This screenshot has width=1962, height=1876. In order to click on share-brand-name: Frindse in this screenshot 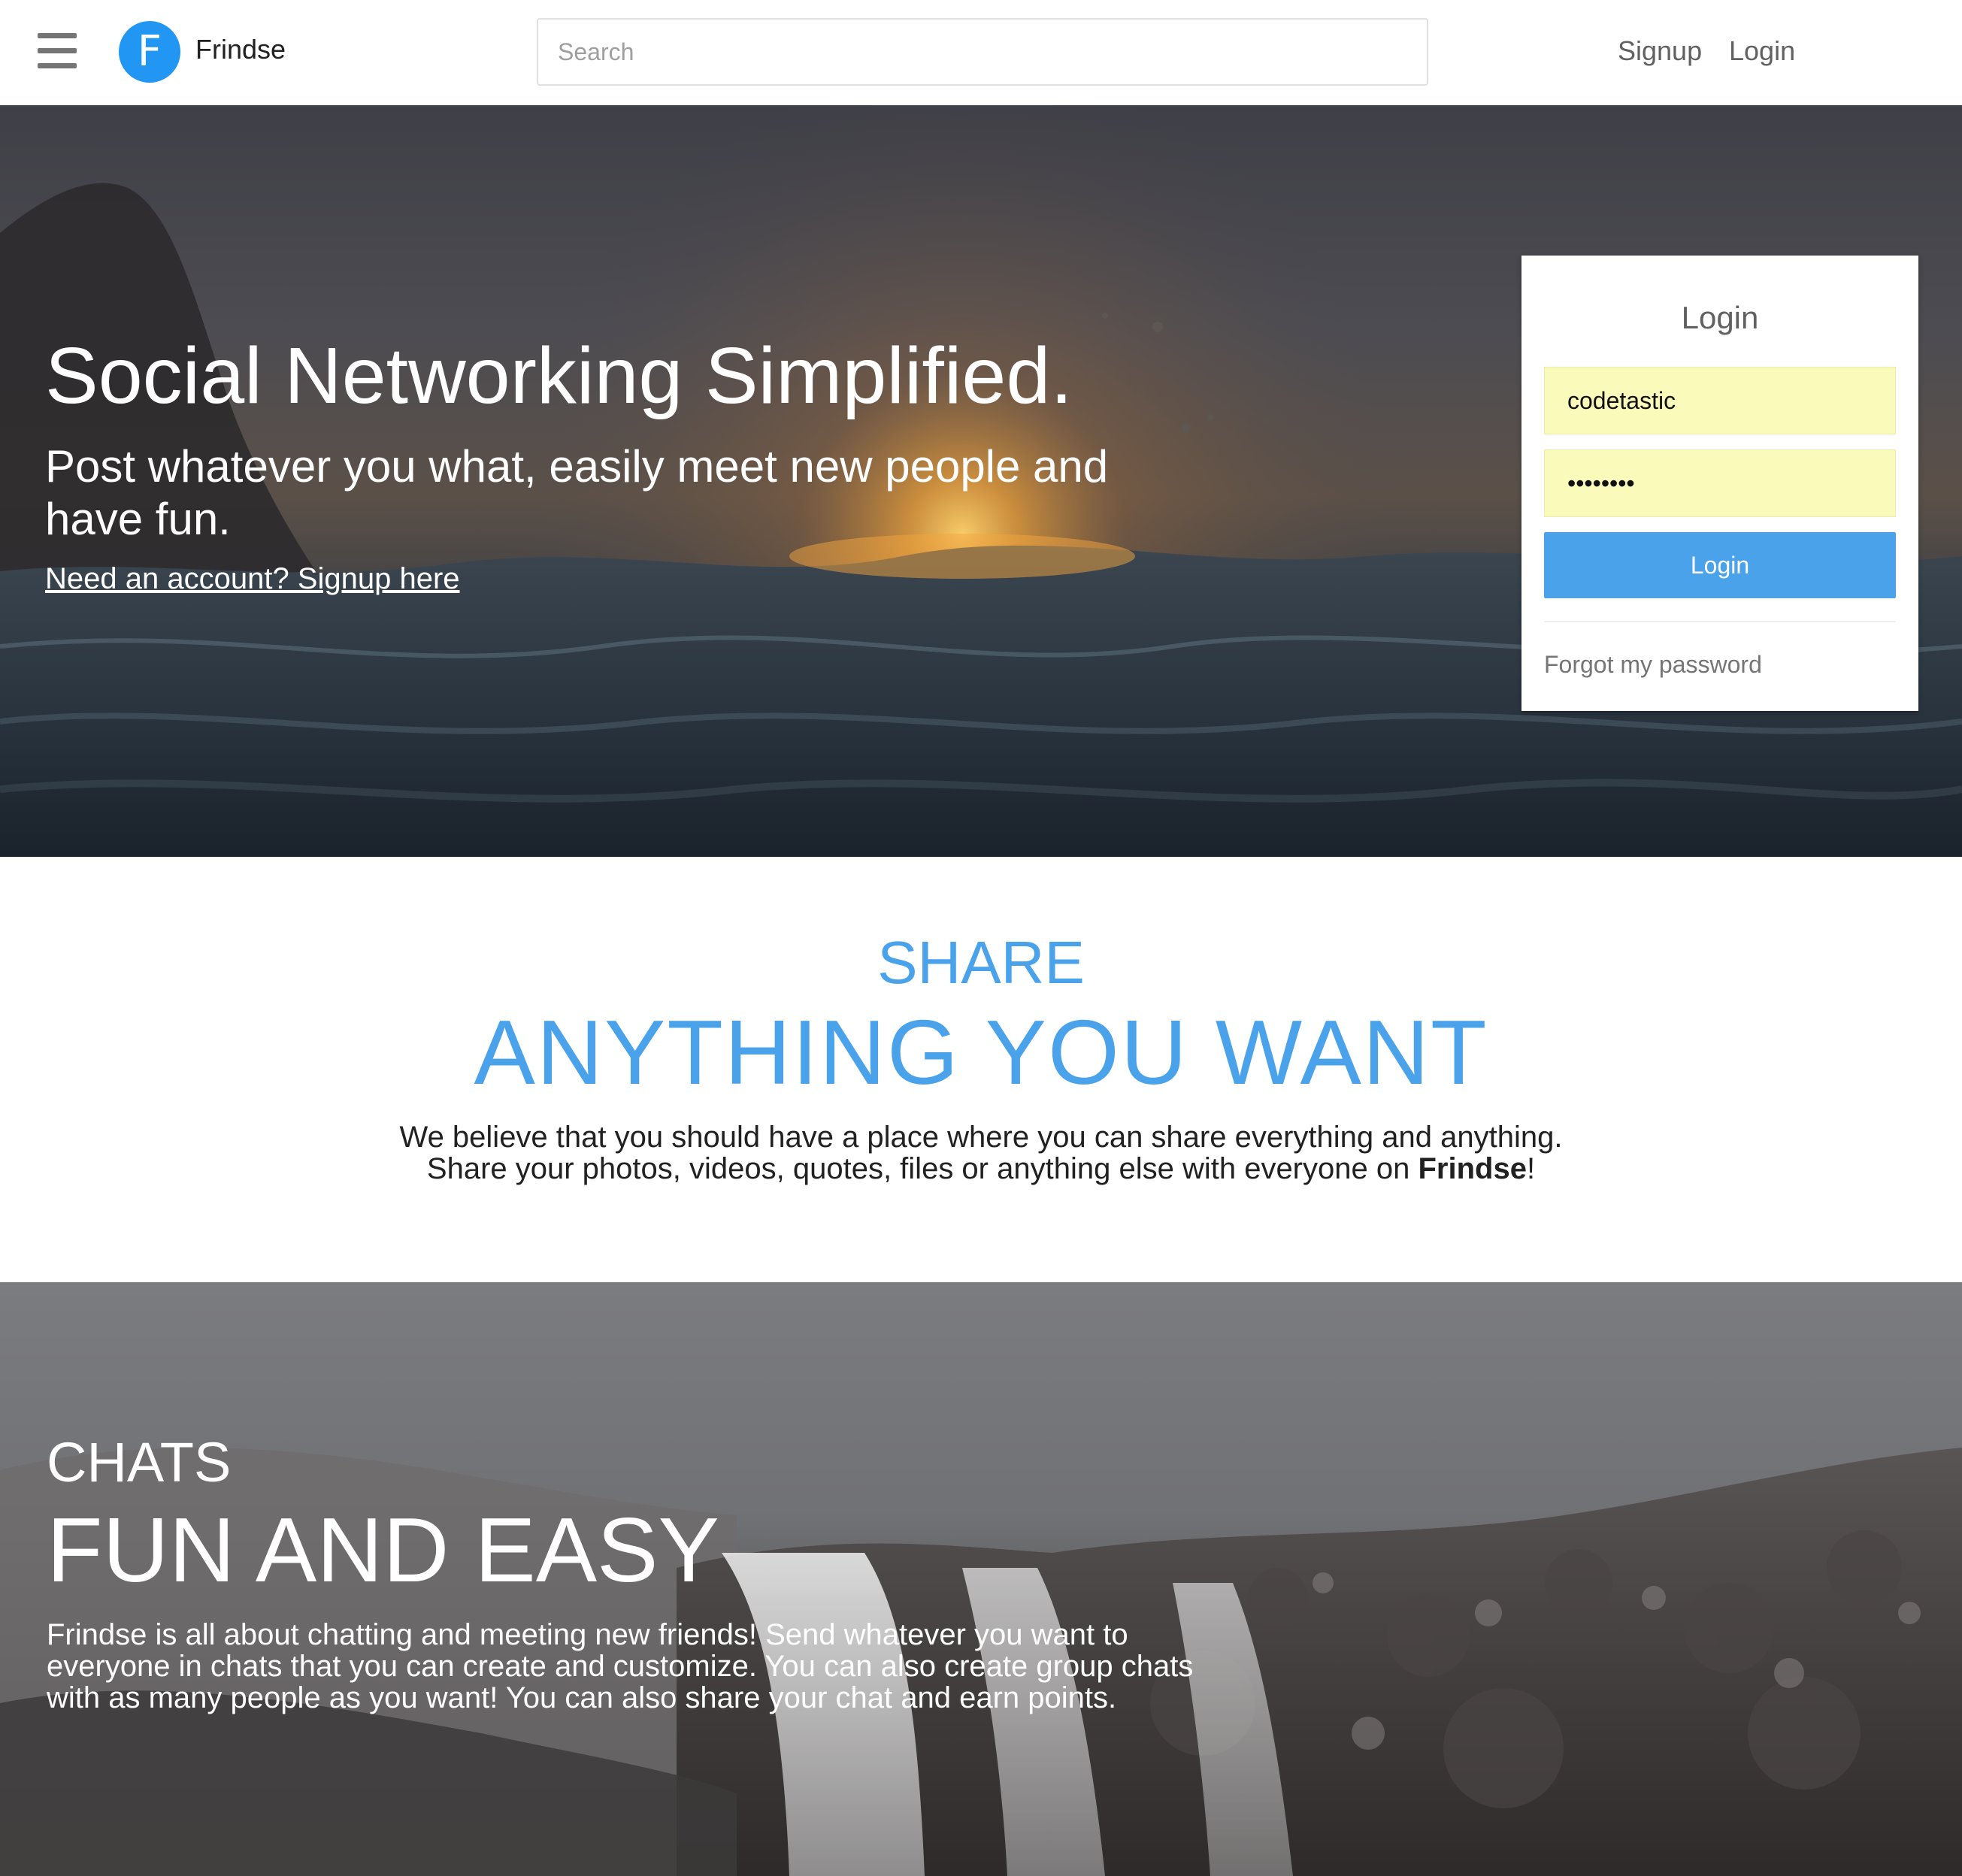, I will do `click(1472, 1168)`.